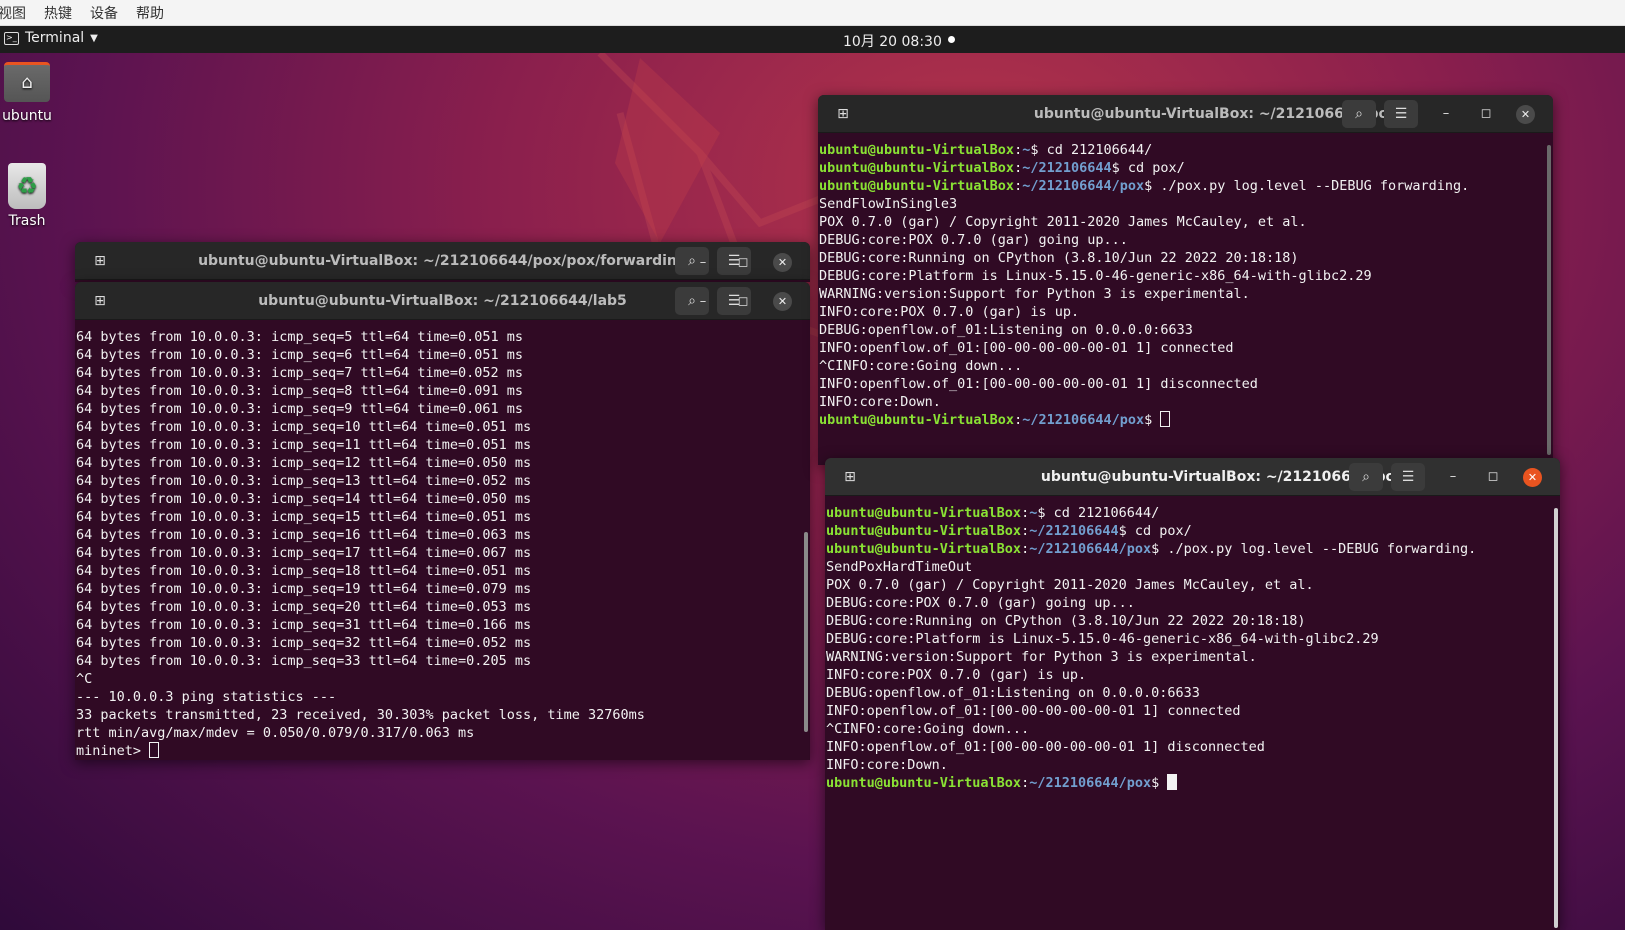  What do you see at coordinates (1188, 675) in the screenshot?
I see `terminal-line: INFO:core:POX 0.7.0 (gar) is up.` at bounding box center [1188, 675].